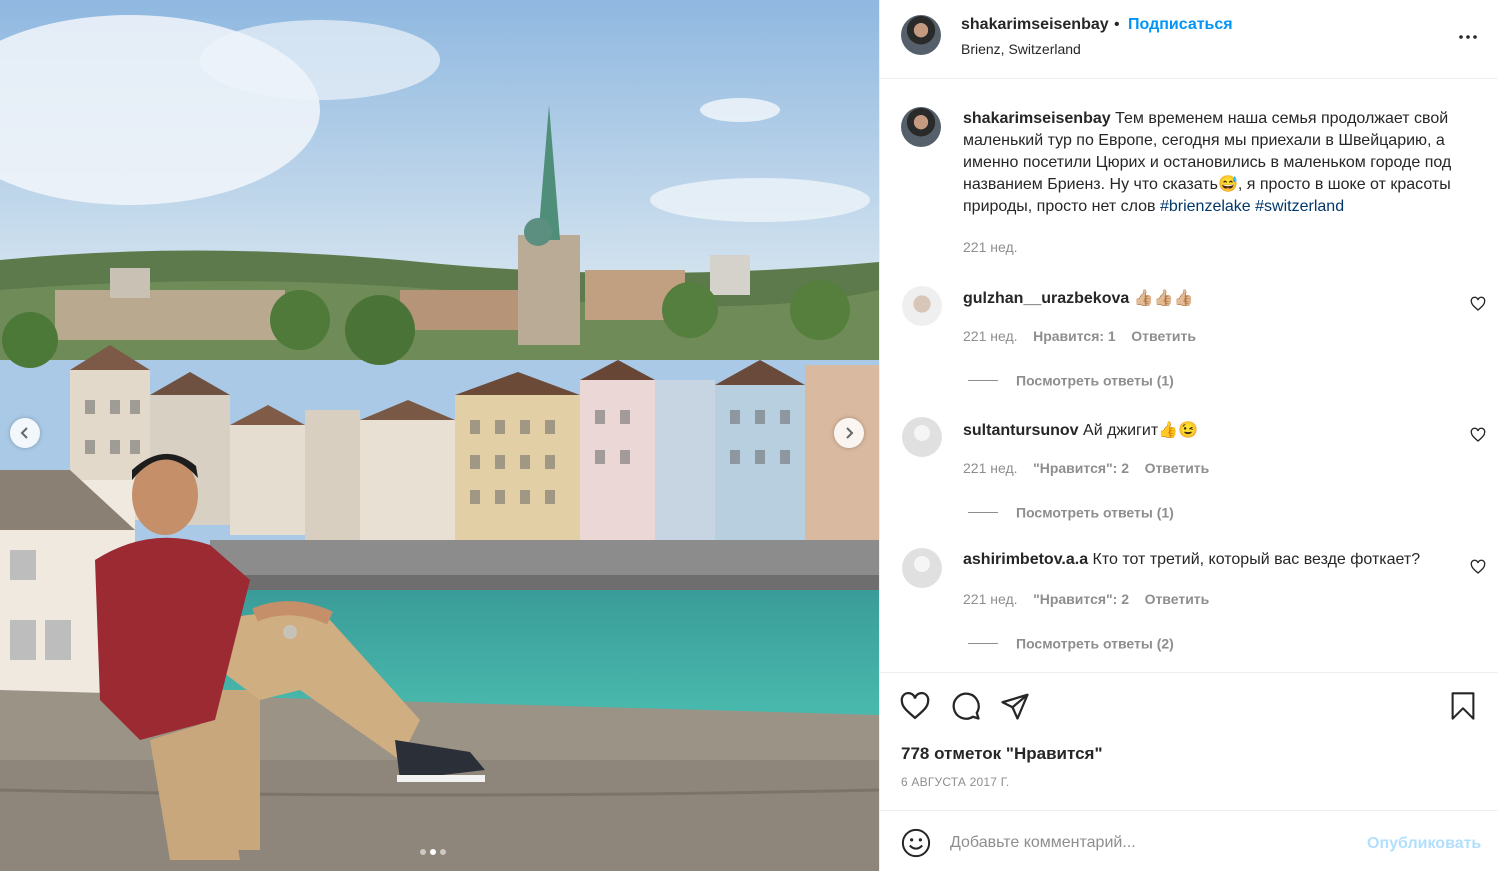 This screenshot has height=871, width=1498. I want to click on comment-icon, so click(966, 706).